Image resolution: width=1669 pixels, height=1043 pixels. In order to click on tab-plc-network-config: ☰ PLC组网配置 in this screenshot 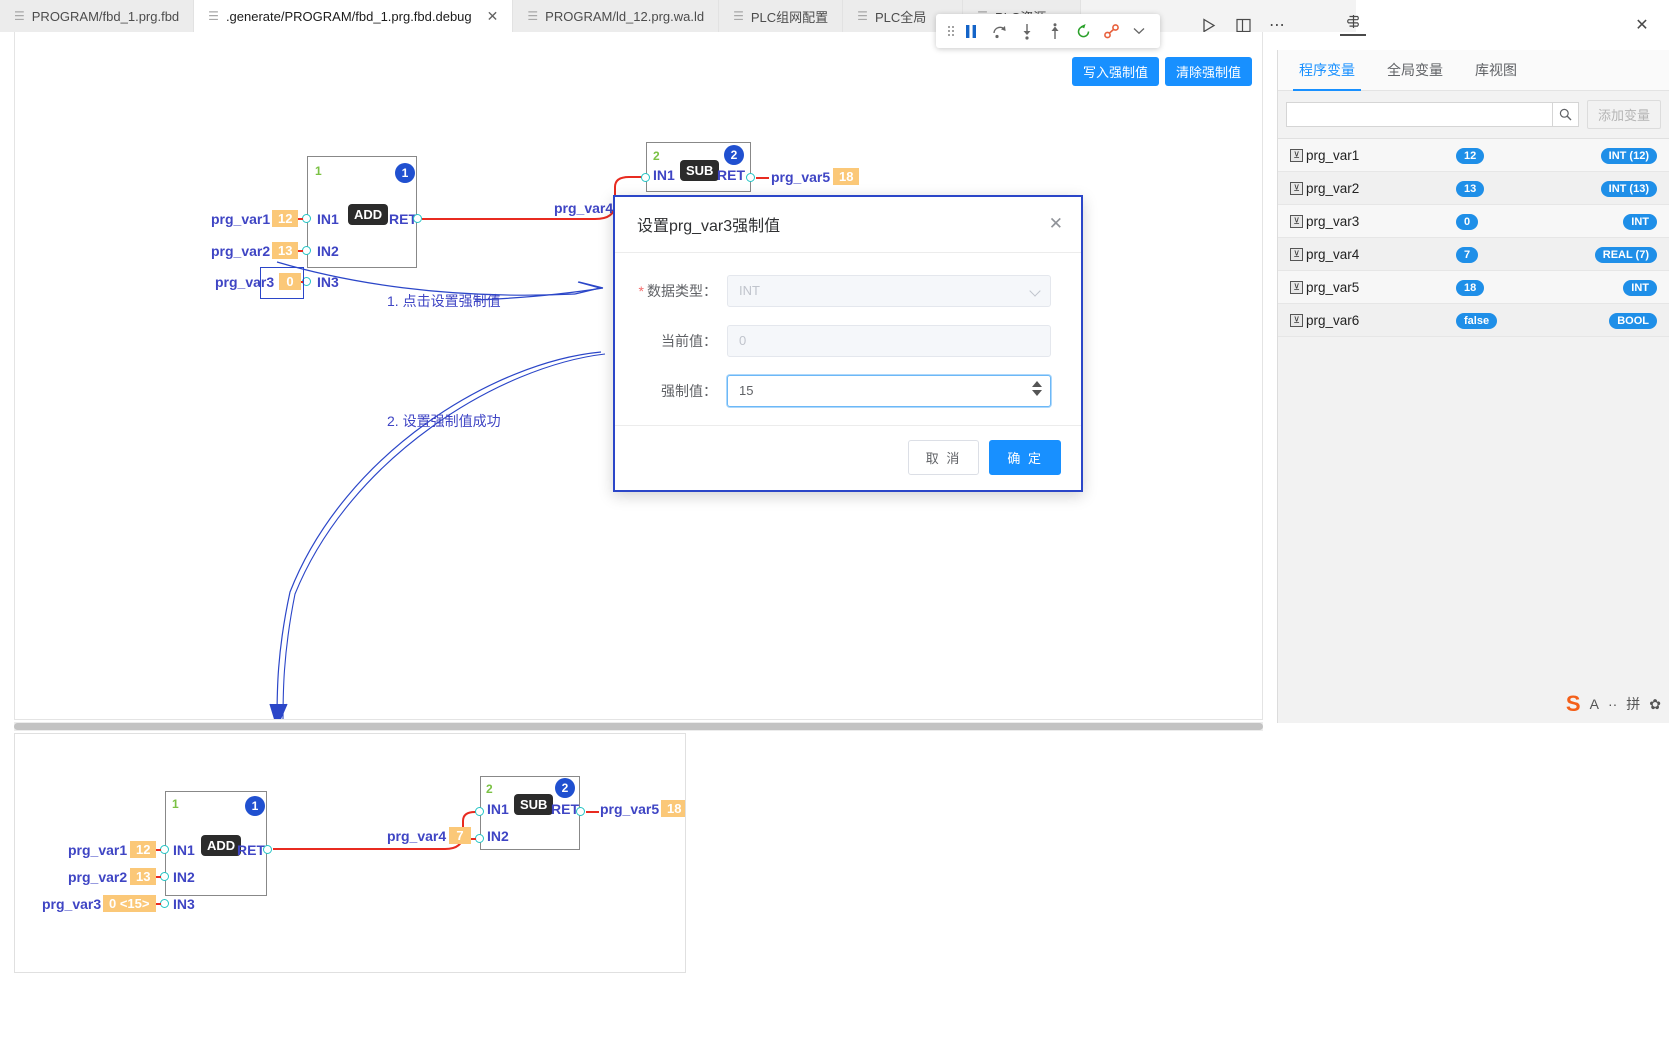, I will do `click(781, 16)`.